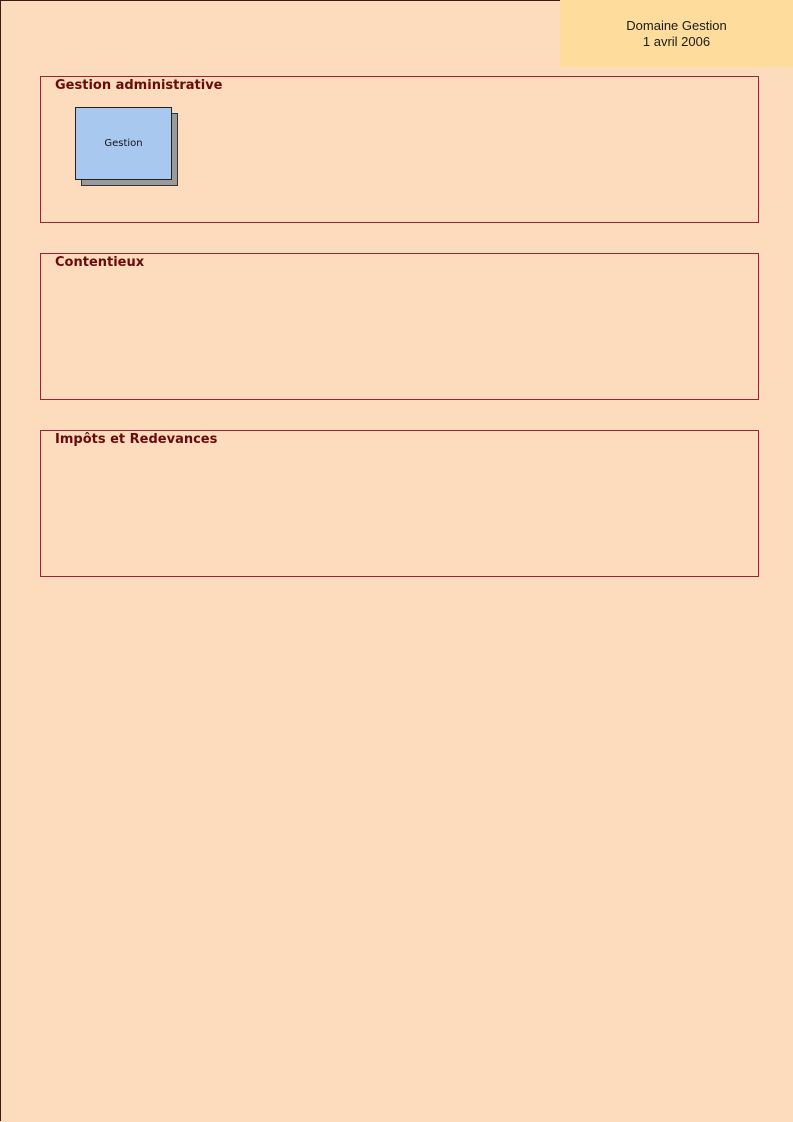 The height and width of the screenshot is (1122, 793). I want to click on node-box: Gestion, so click(123, 143).